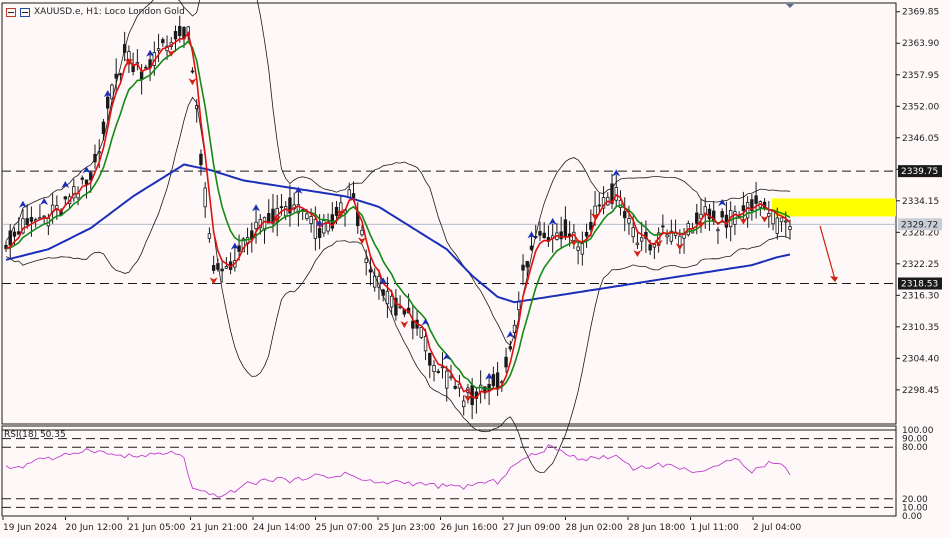 The image size is (950, 538). What do you see at coordinates (915, 448) in the screenshot?
I see `rsi-level-label: 80.00` at bounding box center [915, 448].